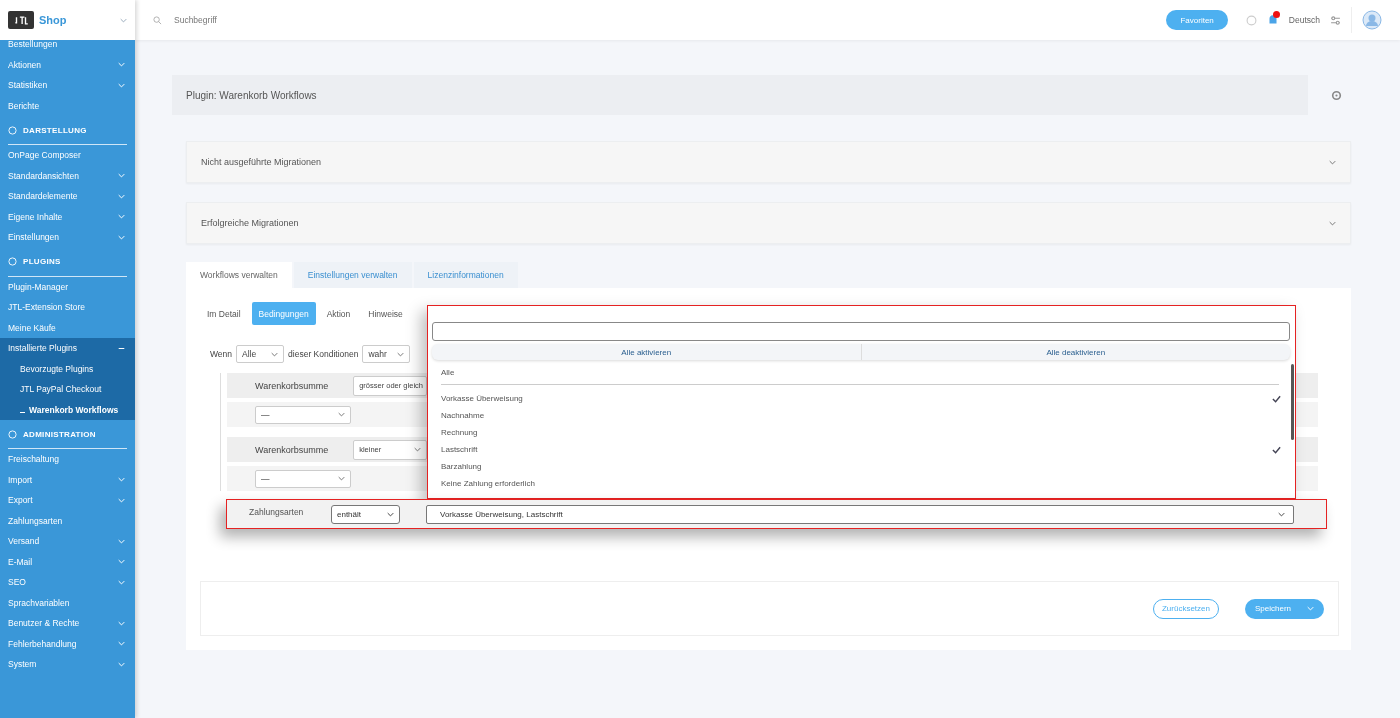  What do you see at coordinates (67, 479) in the screenshot?
I see `sidebar-item: Import` at bounding box center [67, 479].